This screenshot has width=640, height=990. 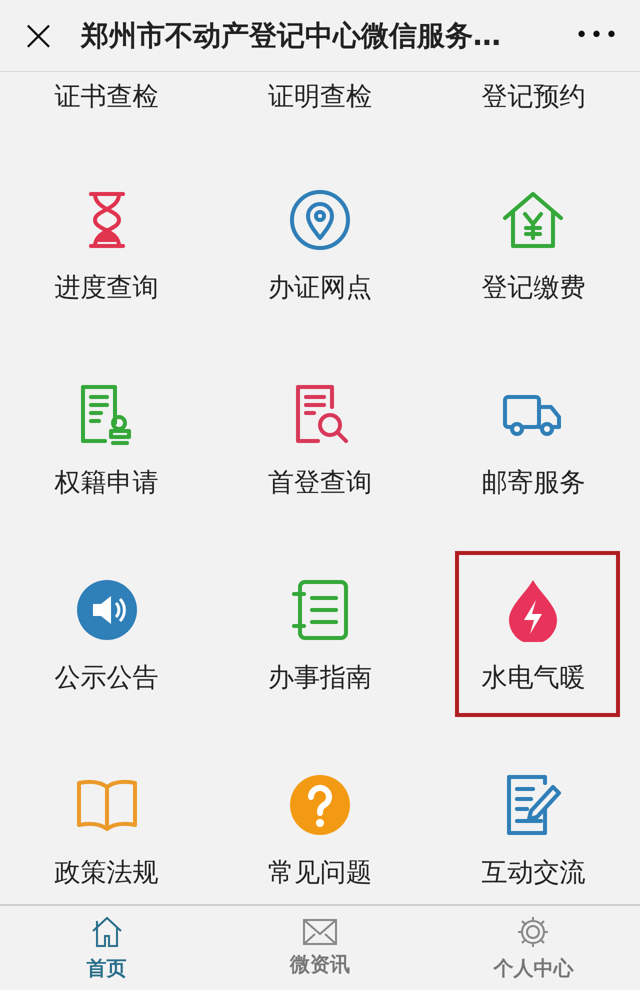 What do you see at coordinates (533, 288) in the screenshot?
I see `service-label: 登记缴费` at bounding box center [533, 288].